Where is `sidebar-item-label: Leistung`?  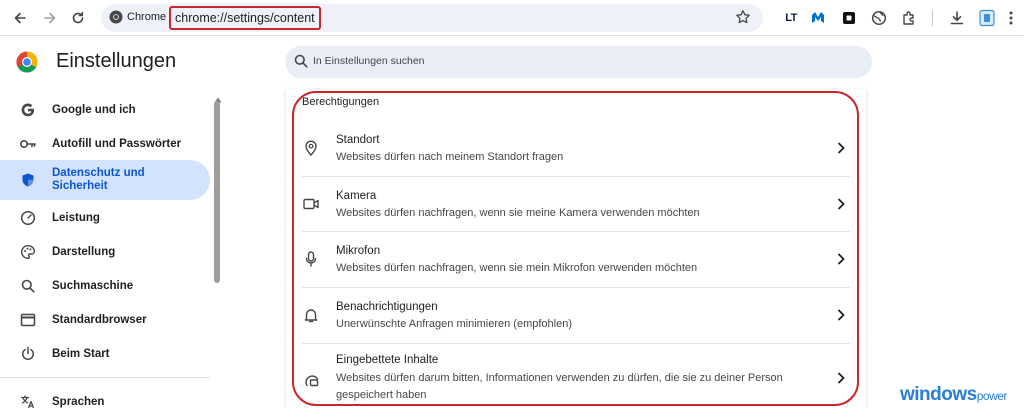
sidebar-item-label: Leistung is located at coordinates (76, 217).